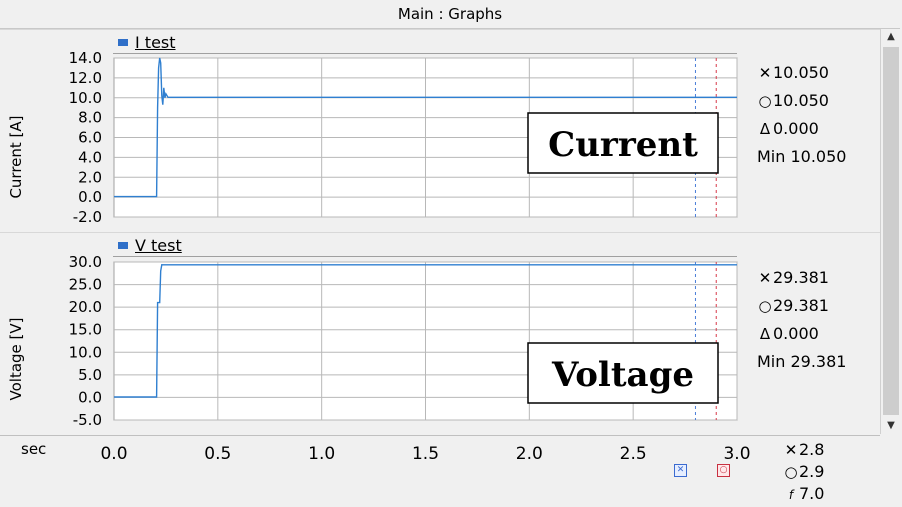 This screenshot has width=902, height=507. What do you see at coordinates (85, 352) in the screenshot?
I see `voltage-y-tick-label: 10.0` at bounding box center [85, 352].